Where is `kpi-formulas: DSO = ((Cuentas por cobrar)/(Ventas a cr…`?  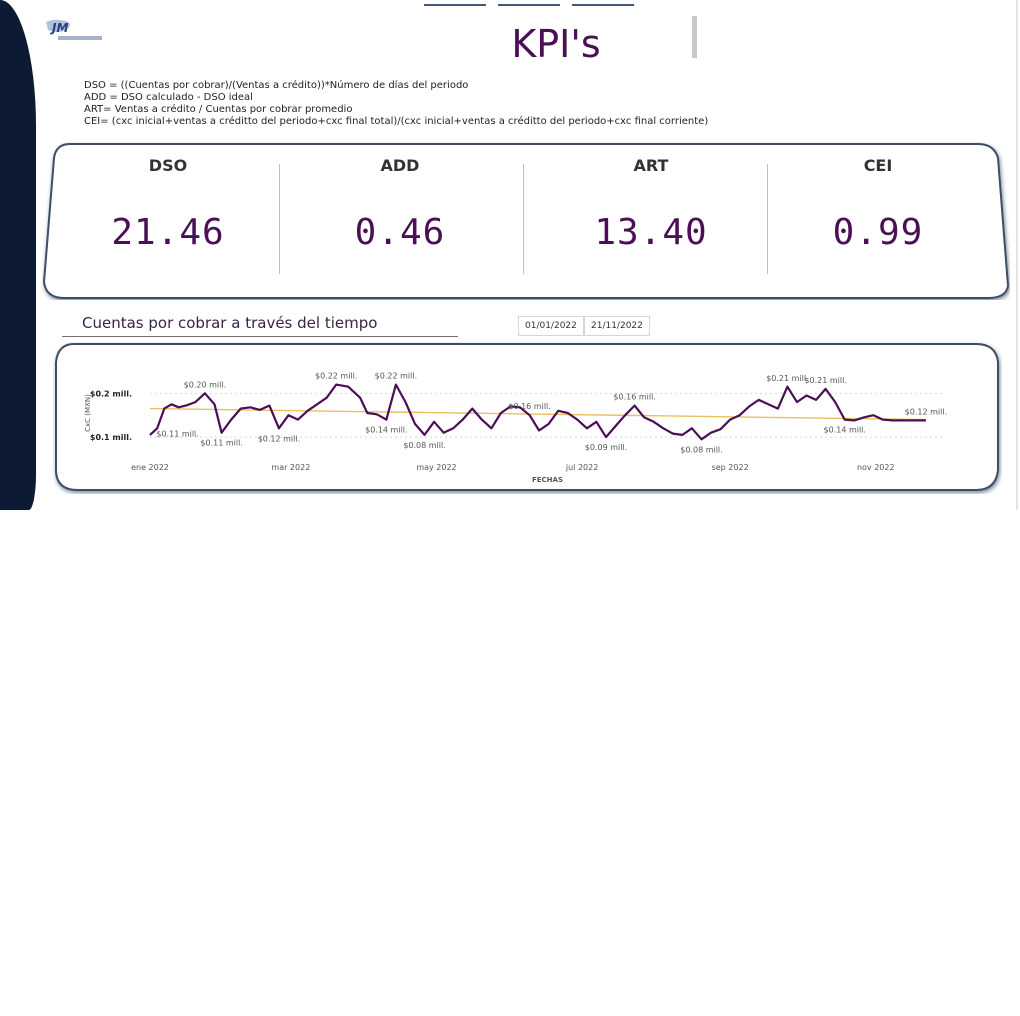
kpi-formulas: DSO = ((Cuentas por cobrar)/(Ventas a cr… is located at coordinates (396, 104).